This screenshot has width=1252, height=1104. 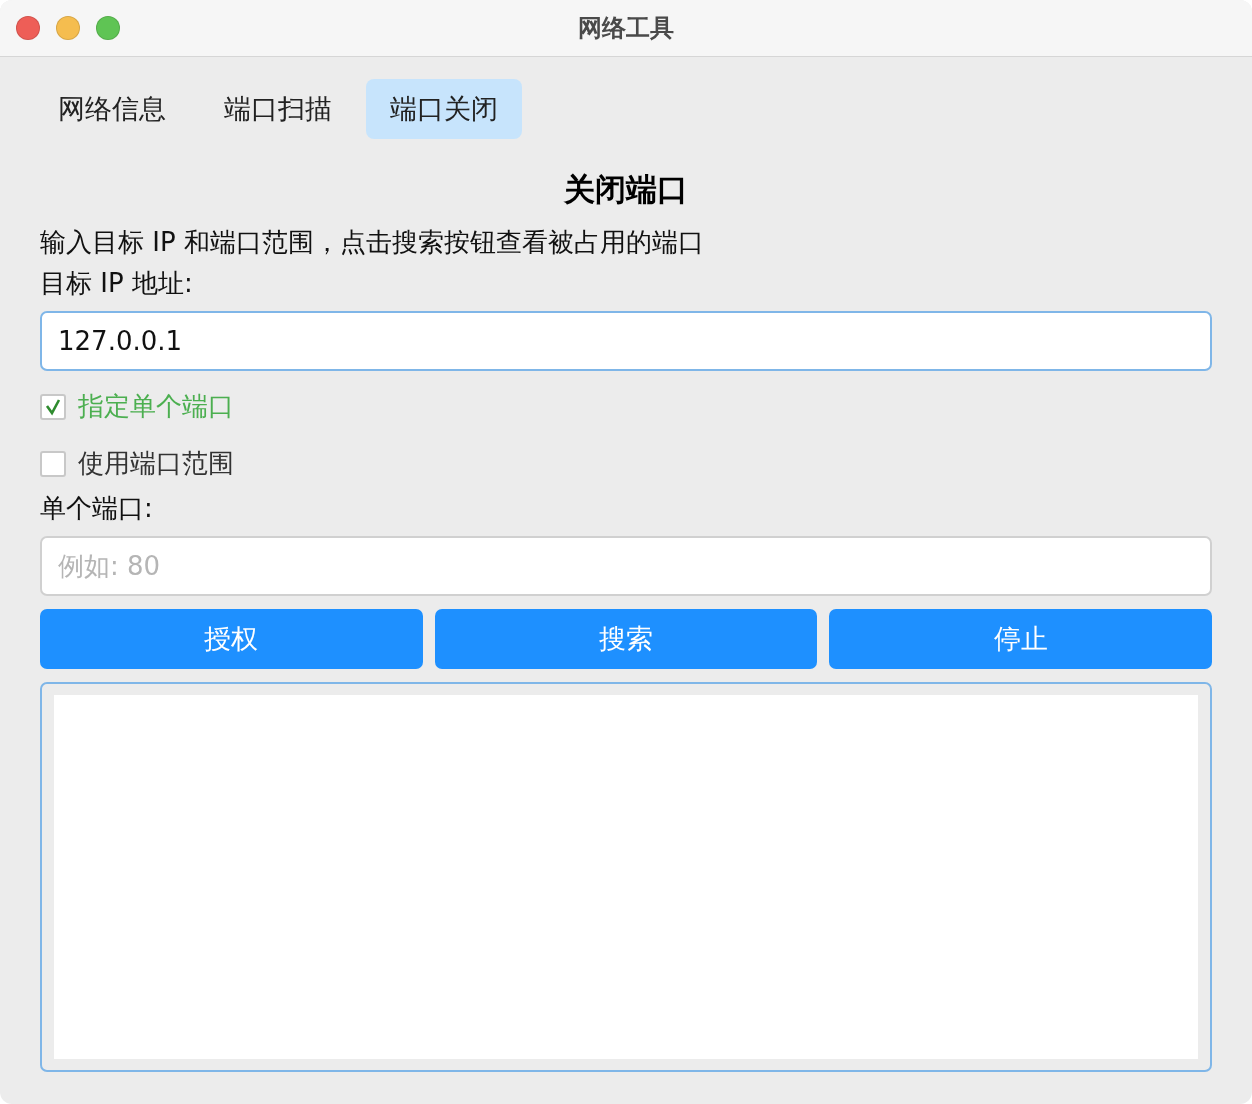 What do you see at coordinates (444, 109) in the screenshot?
I see `tab: 端口关闭` at bounding box center [444, 109].